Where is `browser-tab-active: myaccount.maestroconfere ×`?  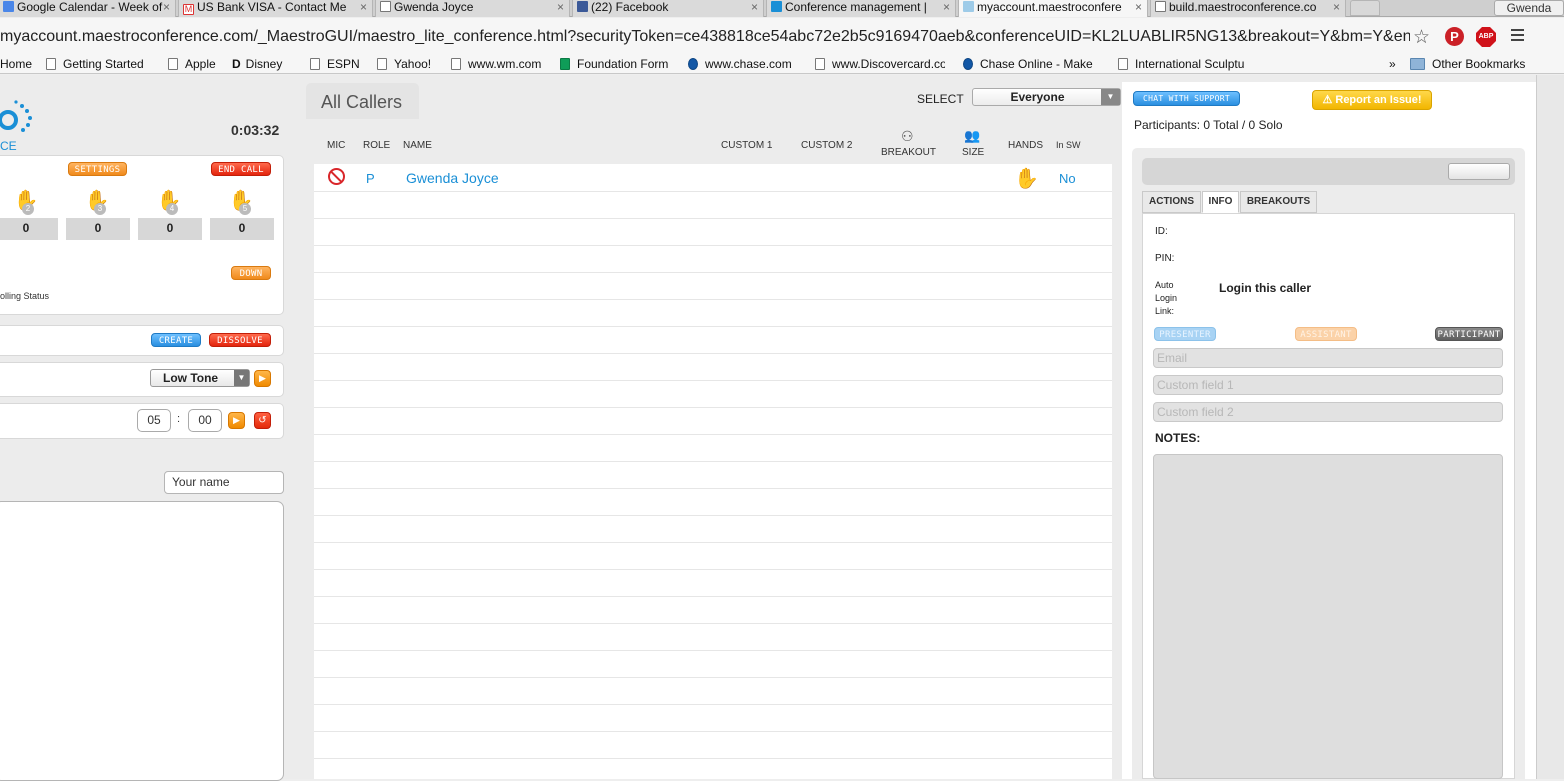 browser-tab-active: myaccount.maestroconfere × is located at coordinates (1053, 8).